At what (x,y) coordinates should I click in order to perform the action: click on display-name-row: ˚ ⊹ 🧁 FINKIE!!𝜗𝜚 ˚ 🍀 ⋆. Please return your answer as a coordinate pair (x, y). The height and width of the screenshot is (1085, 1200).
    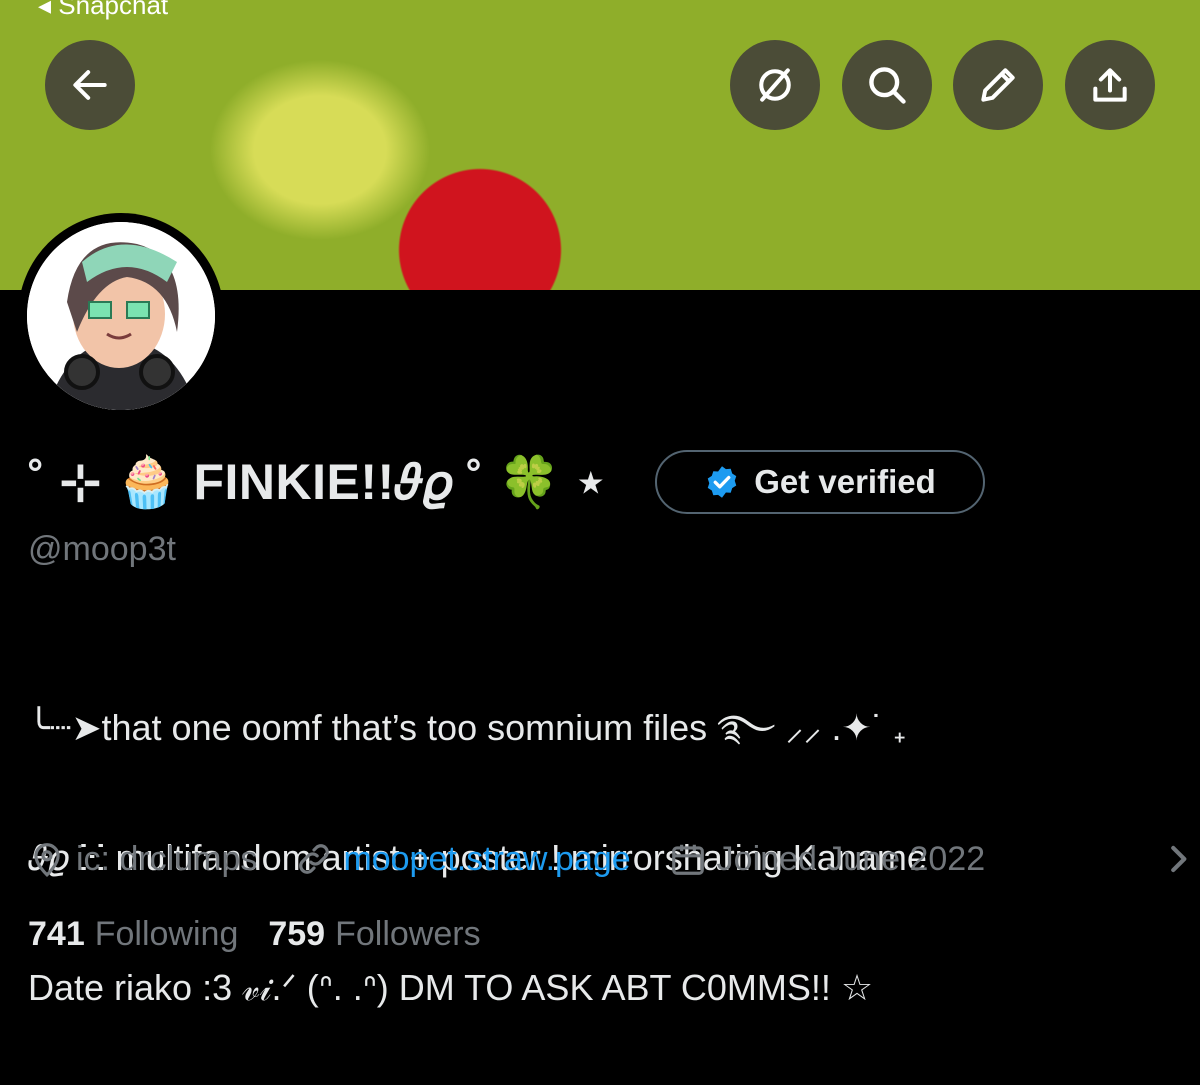
    Looking at the image, I should click on (317, 482).